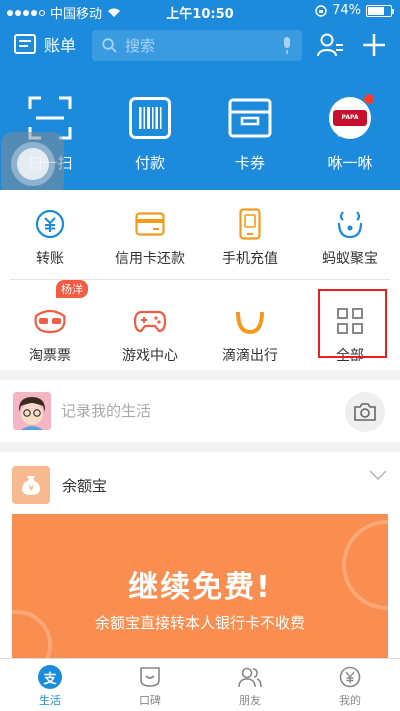  I want to click on service-label: 转账, so click(50, 259).